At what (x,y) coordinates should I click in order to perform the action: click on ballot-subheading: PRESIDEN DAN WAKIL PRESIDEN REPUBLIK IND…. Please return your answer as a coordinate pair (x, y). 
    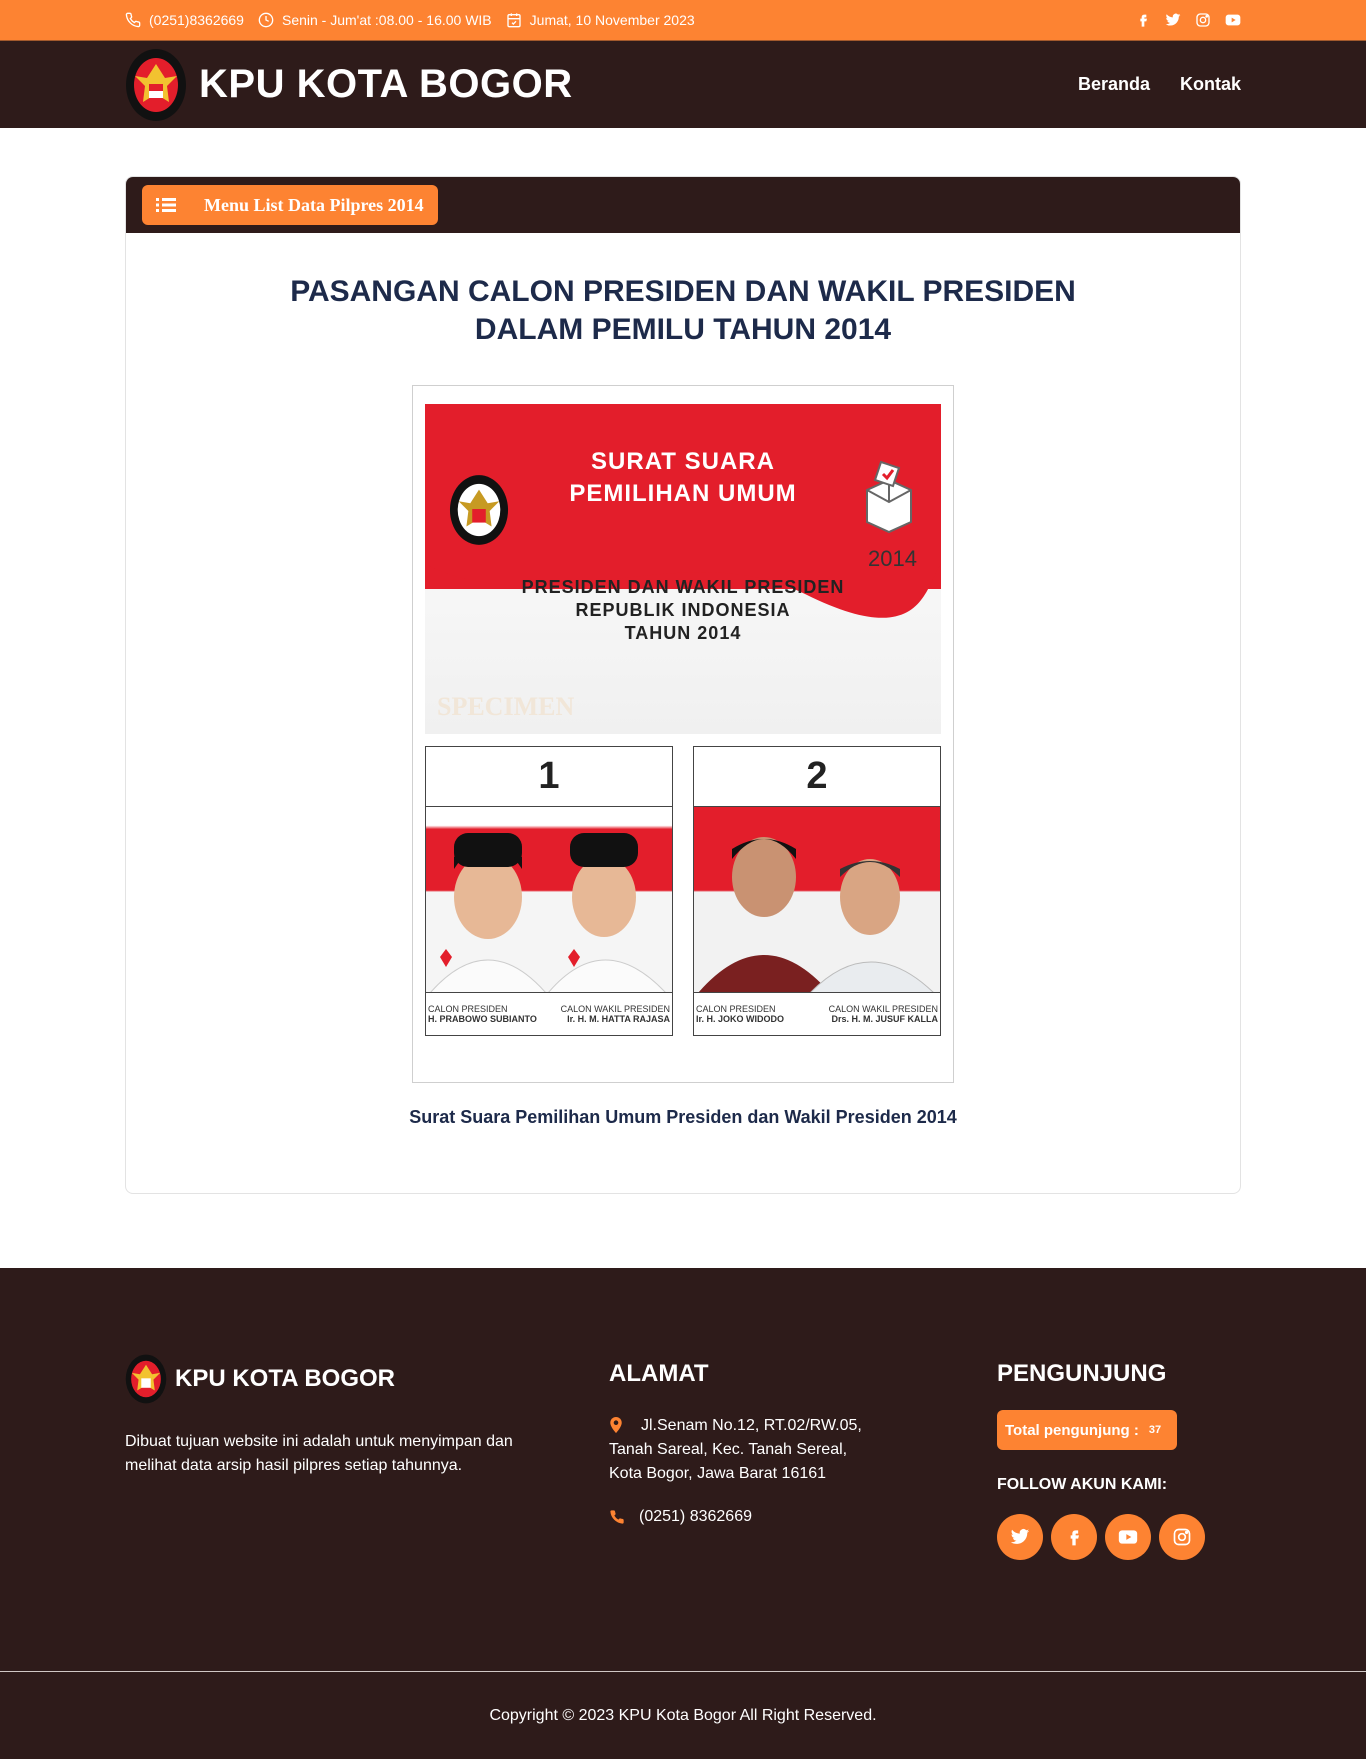
    Looking at the image, I should click on (683, 610).